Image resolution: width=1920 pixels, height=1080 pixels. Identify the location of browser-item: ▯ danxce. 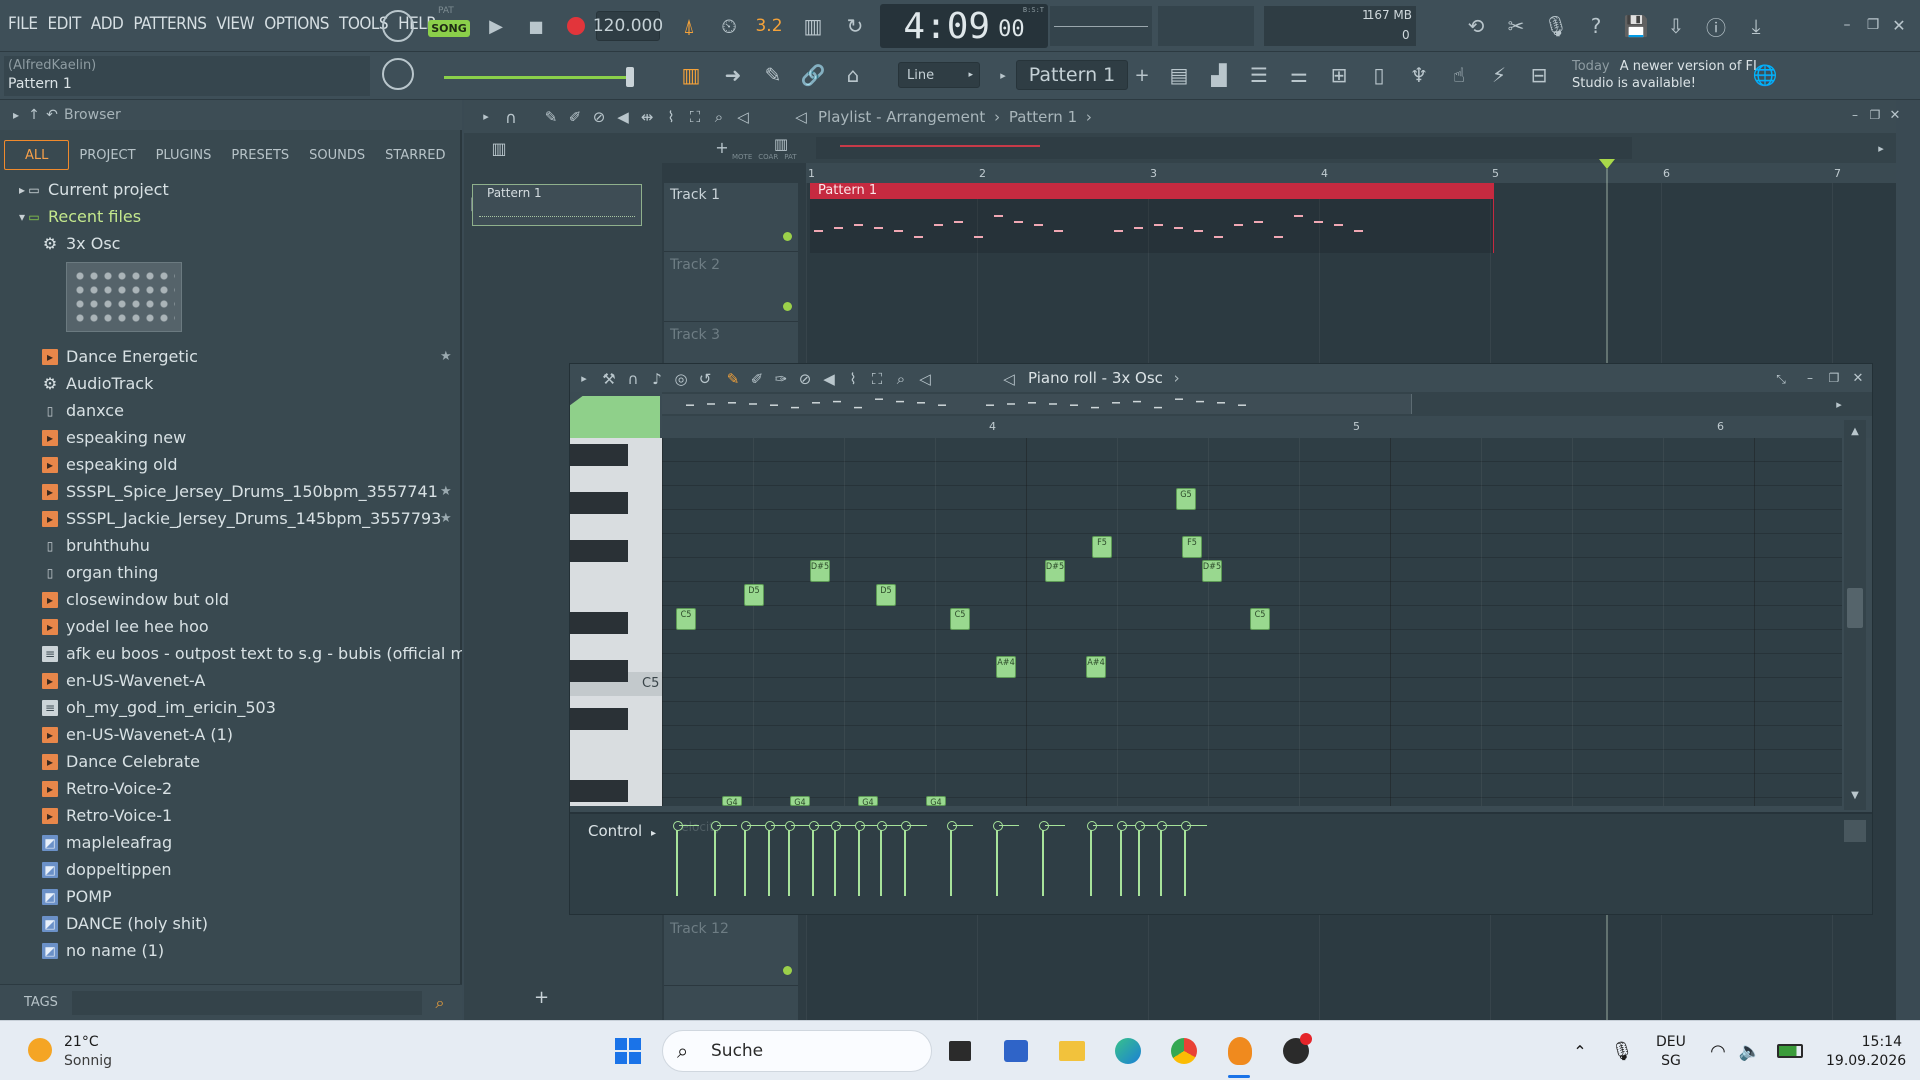
(227, 410).